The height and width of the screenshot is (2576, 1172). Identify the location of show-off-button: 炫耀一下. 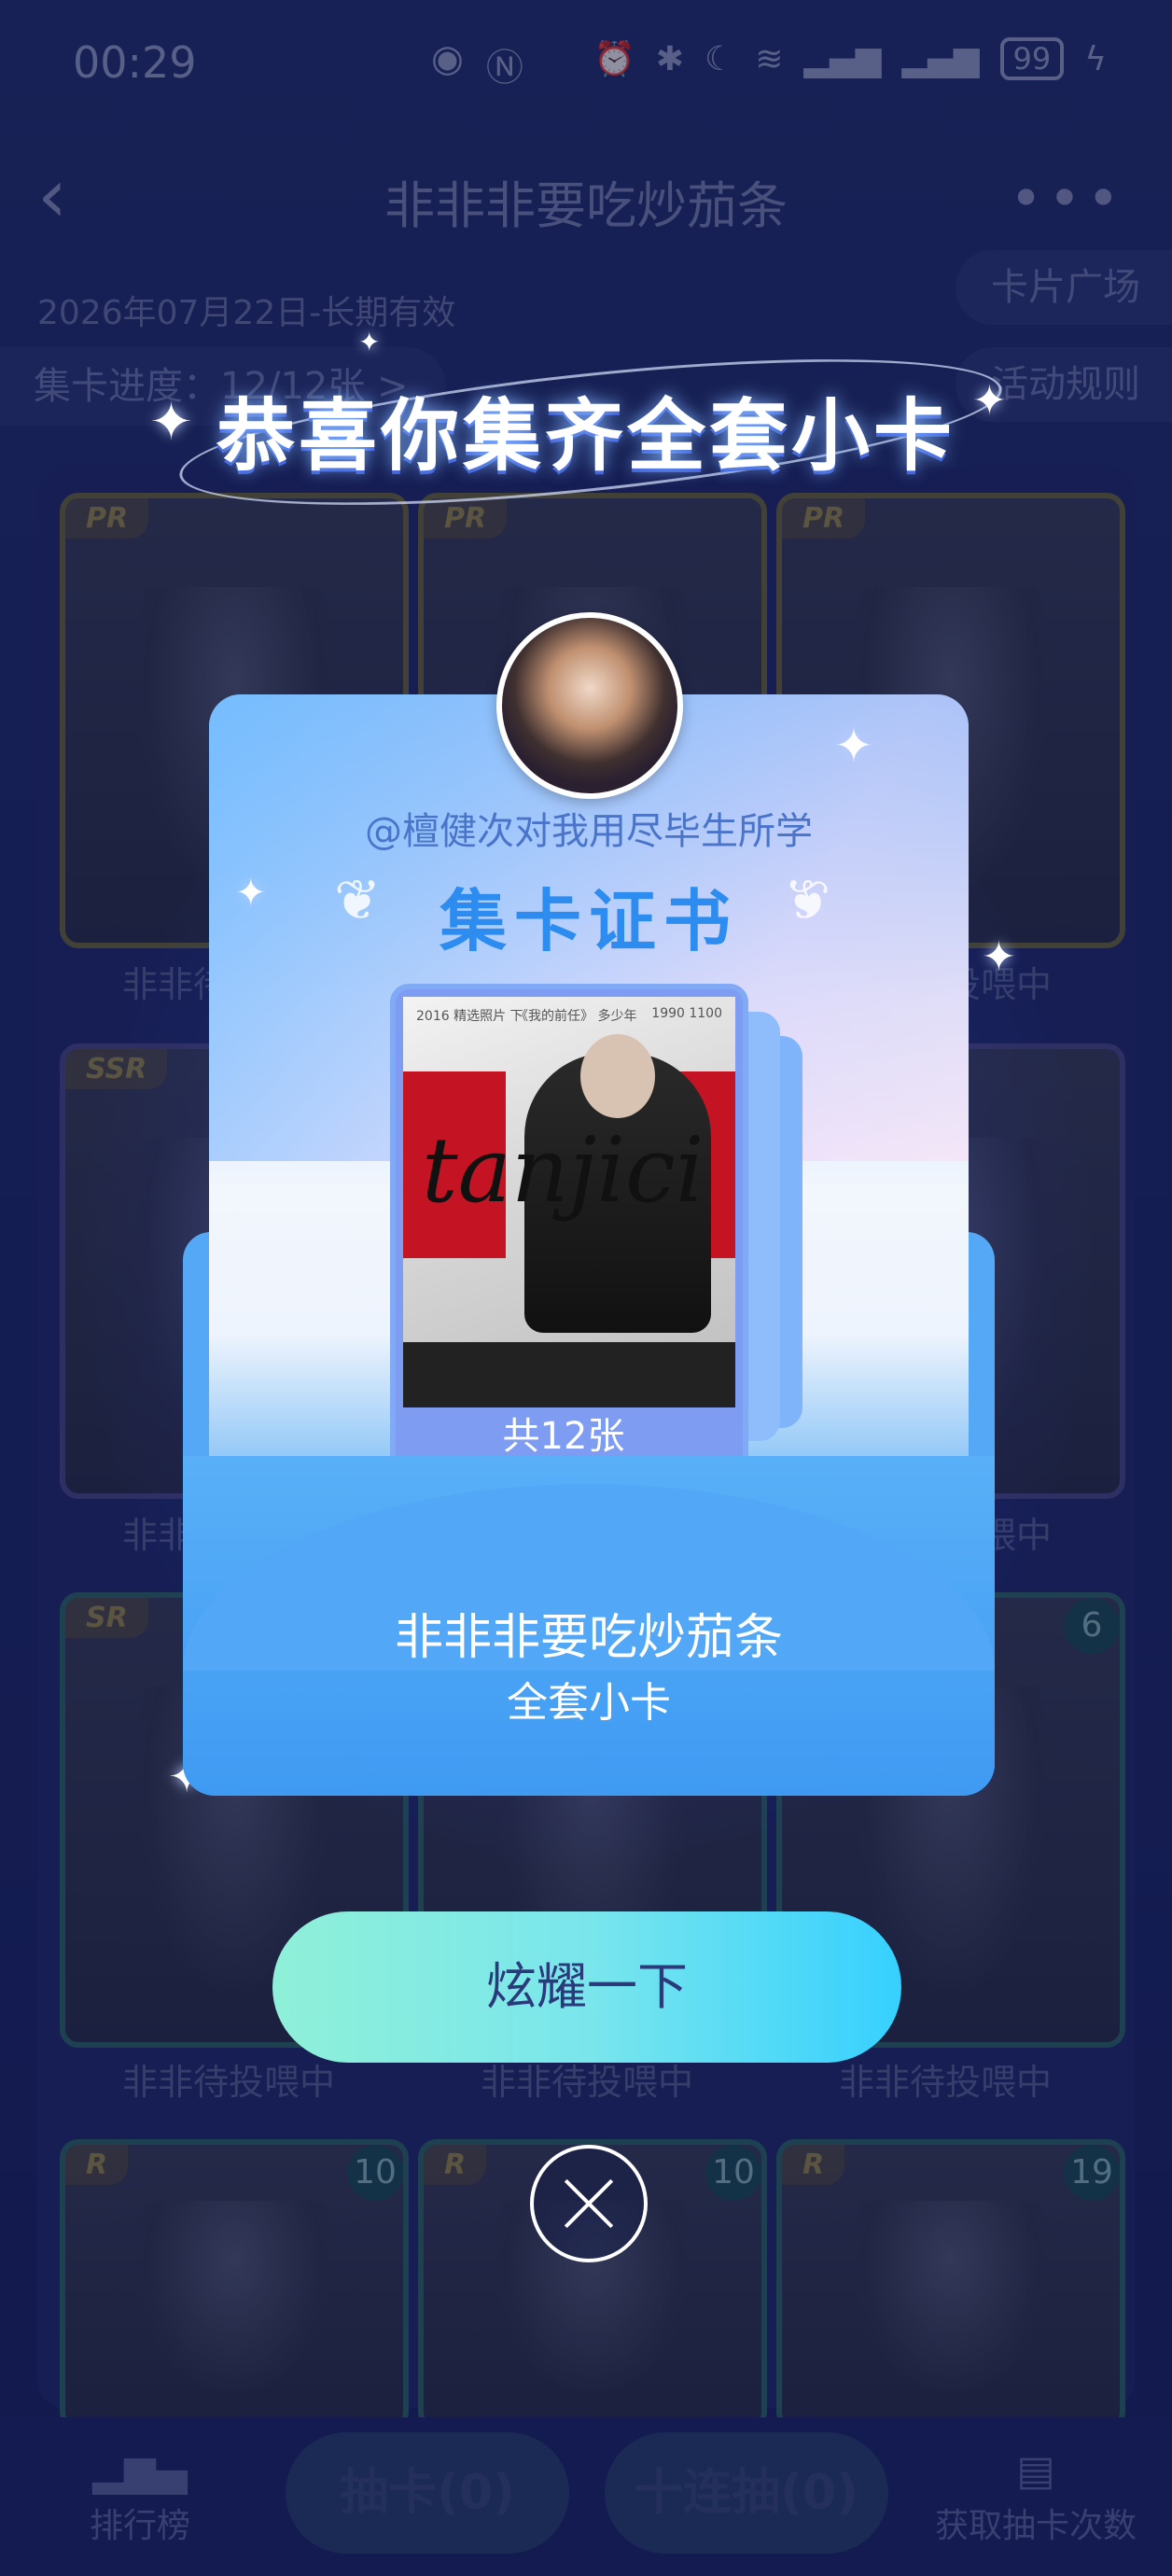
(586, 1987).